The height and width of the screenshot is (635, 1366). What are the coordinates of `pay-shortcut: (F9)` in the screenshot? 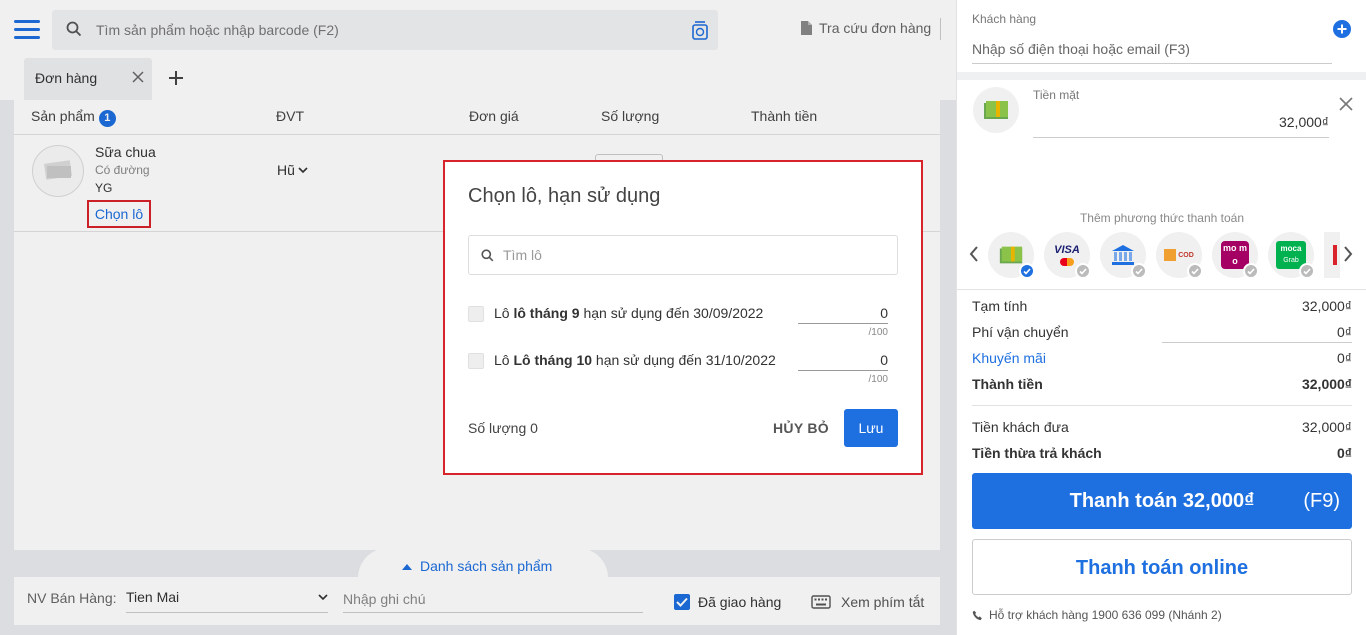 It's located at (1321, 501).